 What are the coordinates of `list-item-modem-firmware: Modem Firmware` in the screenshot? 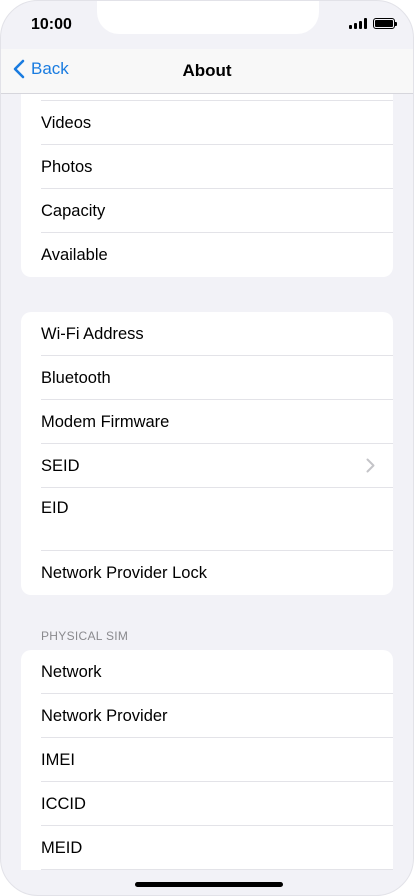 It's located at (207, 422).